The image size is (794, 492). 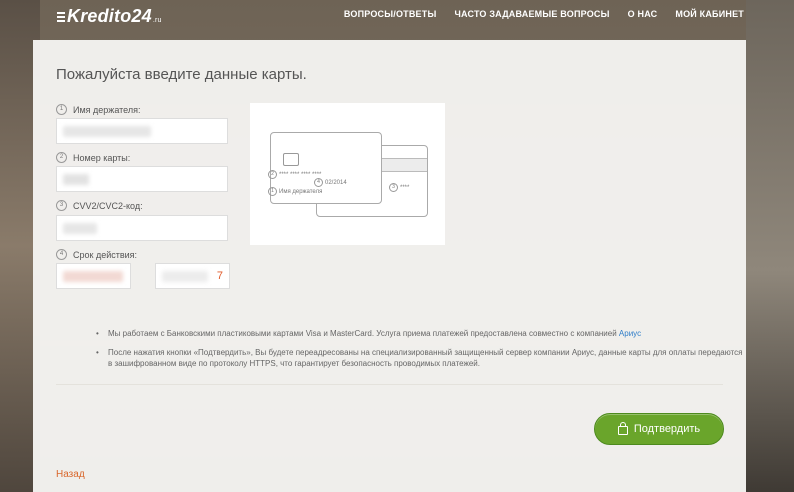 I want to click on label-text: CVV2/CVC2-код:, so click(x=108, y=205).